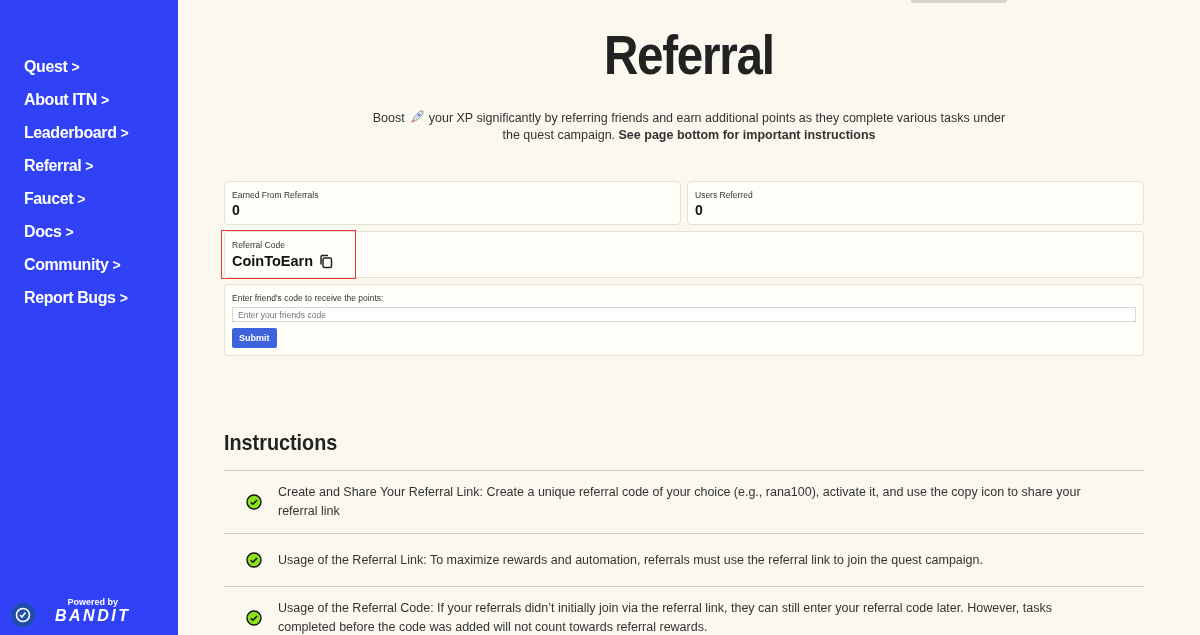  Describe the element at coordinates (308, 298) in the screenshot. I see `friend-code-label: Enter friend's code to receive the points:` at that location.